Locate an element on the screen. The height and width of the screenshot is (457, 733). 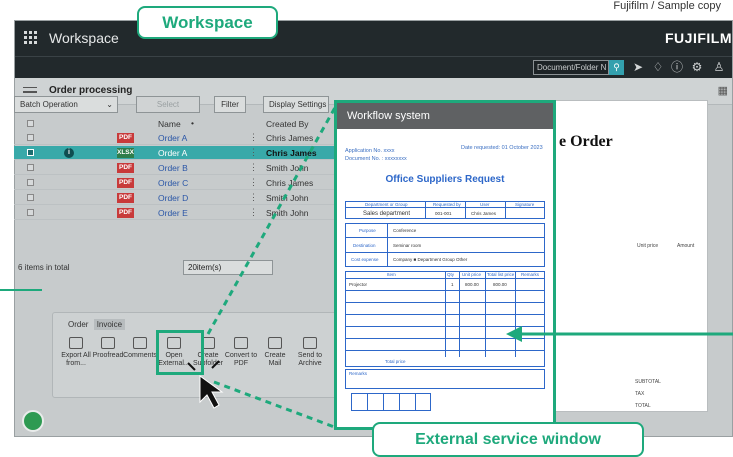
header-user: User is located at coordinates (485, 204).